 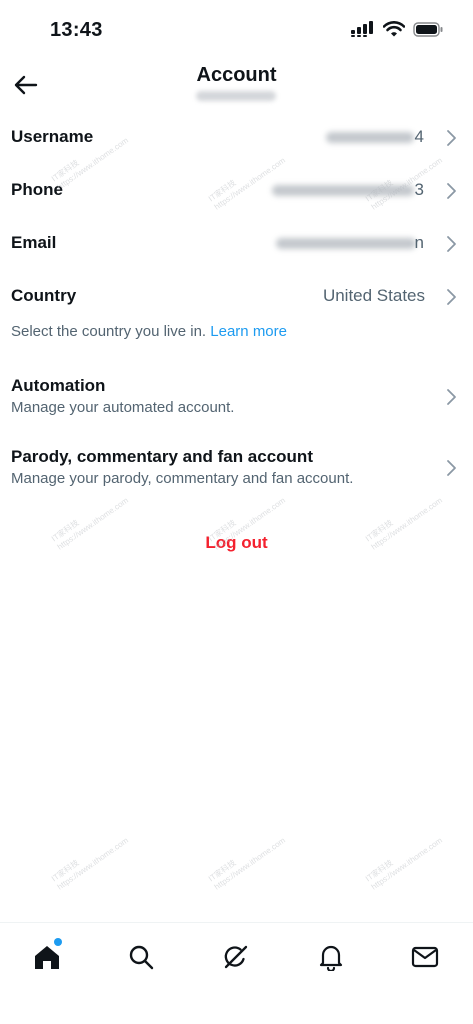 I want to click on status-icons, so click(x=397, y=29).